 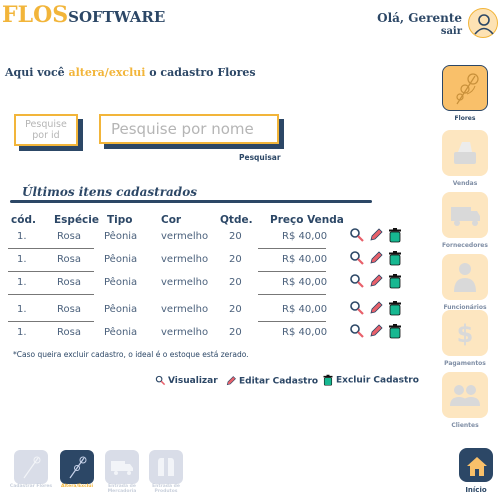 What do you see at coordinates (465, 363) in the screenshot?
I see `sidebar-item-label: Pagamentos` at bounding box center [465, 363].